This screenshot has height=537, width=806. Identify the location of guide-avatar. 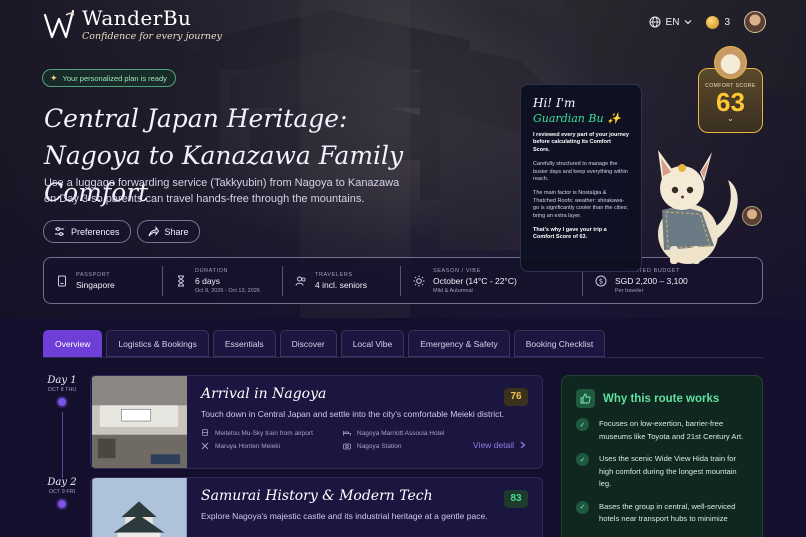
(752, 216).